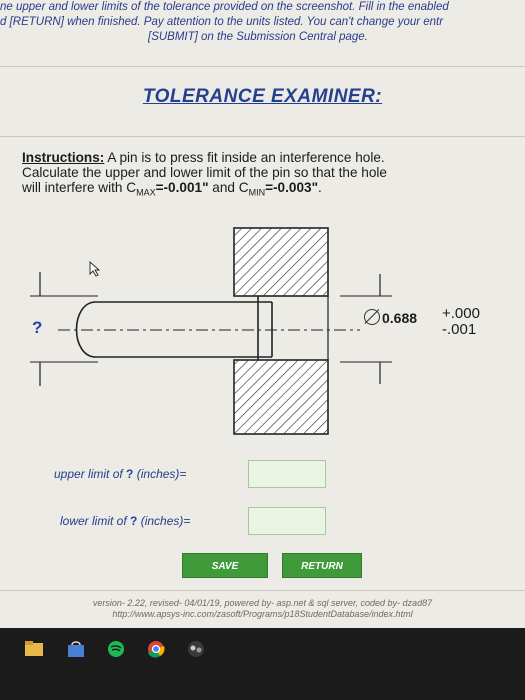 The width and height of the screenshot is (525, 700). What do you see at coordinates (88, 474) in the screenshot?
I see `upper-limit-text: upper limit of` at bounding box center [88, 474].